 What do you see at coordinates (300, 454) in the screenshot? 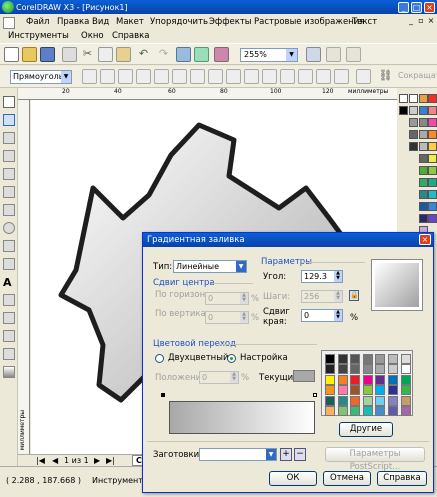
I see `remove-preset-icon: −` at bounding box center [300, 454].